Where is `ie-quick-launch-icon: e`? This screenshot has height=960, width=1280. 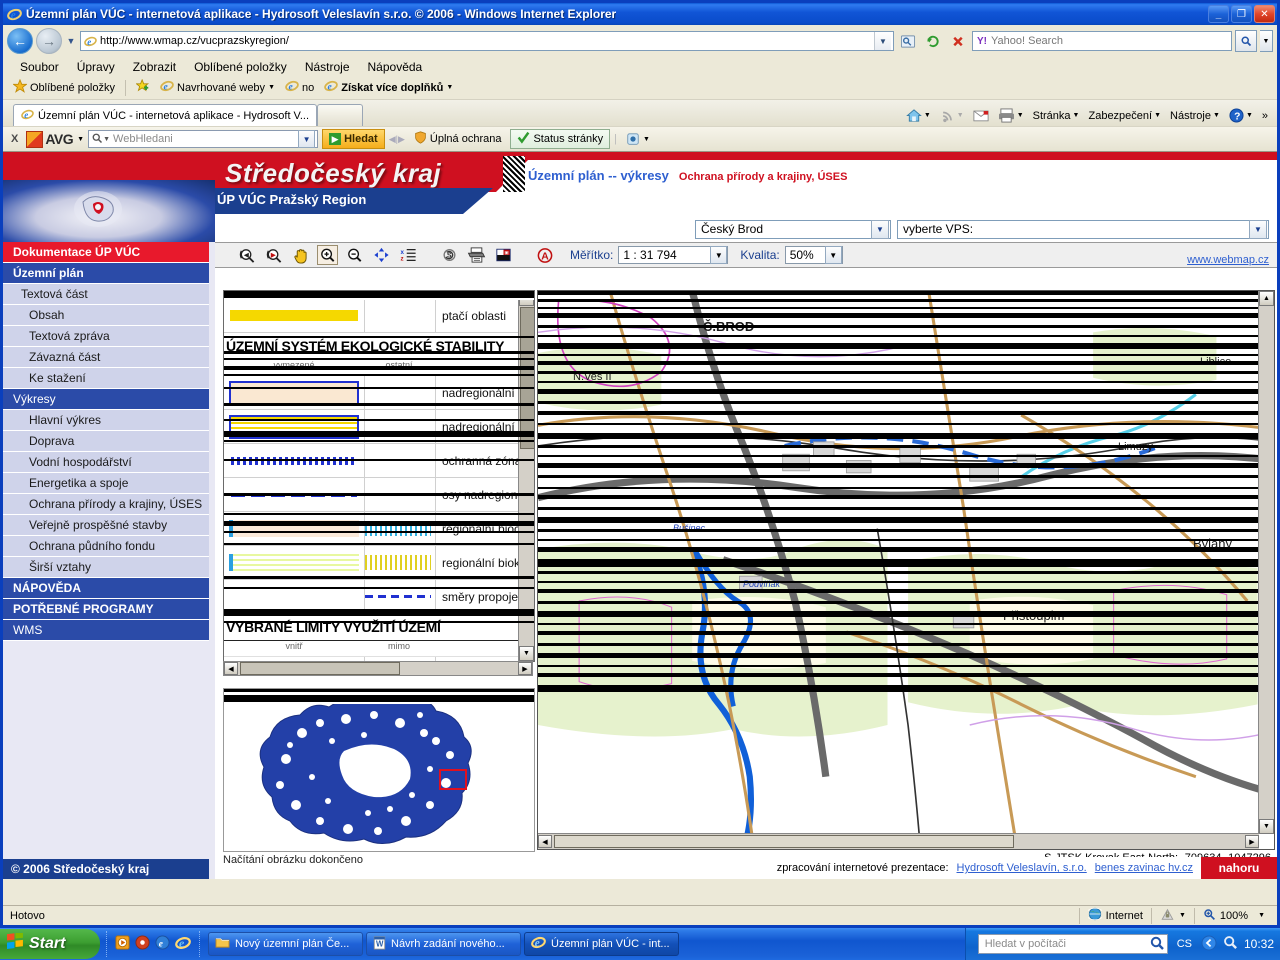
ie-quick-launch-icon: e is located at coordinates (183, 944).